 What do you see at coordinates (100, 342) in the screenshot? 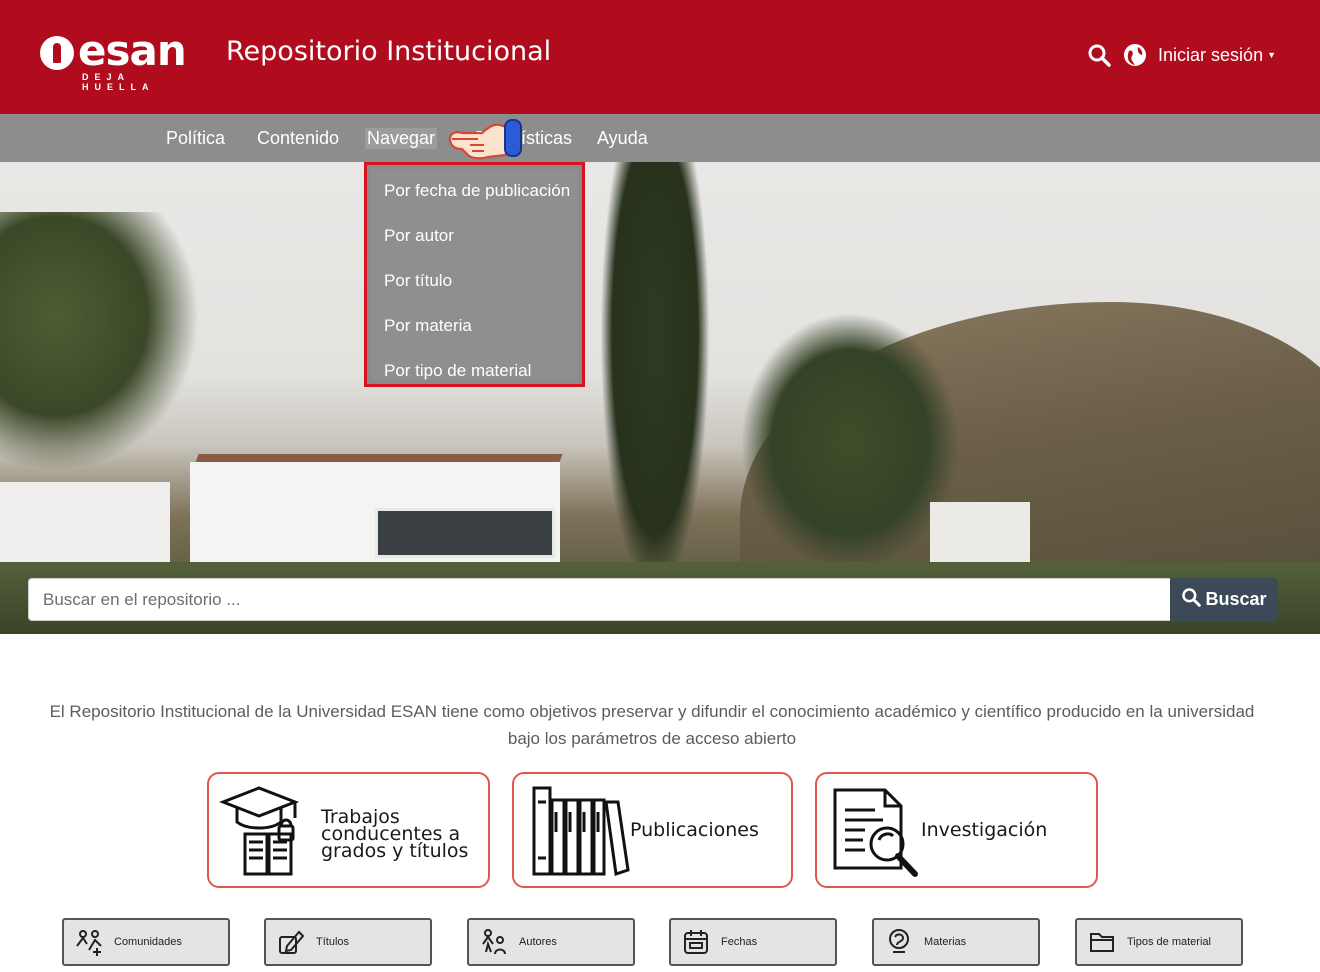
I see `hero-palm` at bounding box center [100, 342].